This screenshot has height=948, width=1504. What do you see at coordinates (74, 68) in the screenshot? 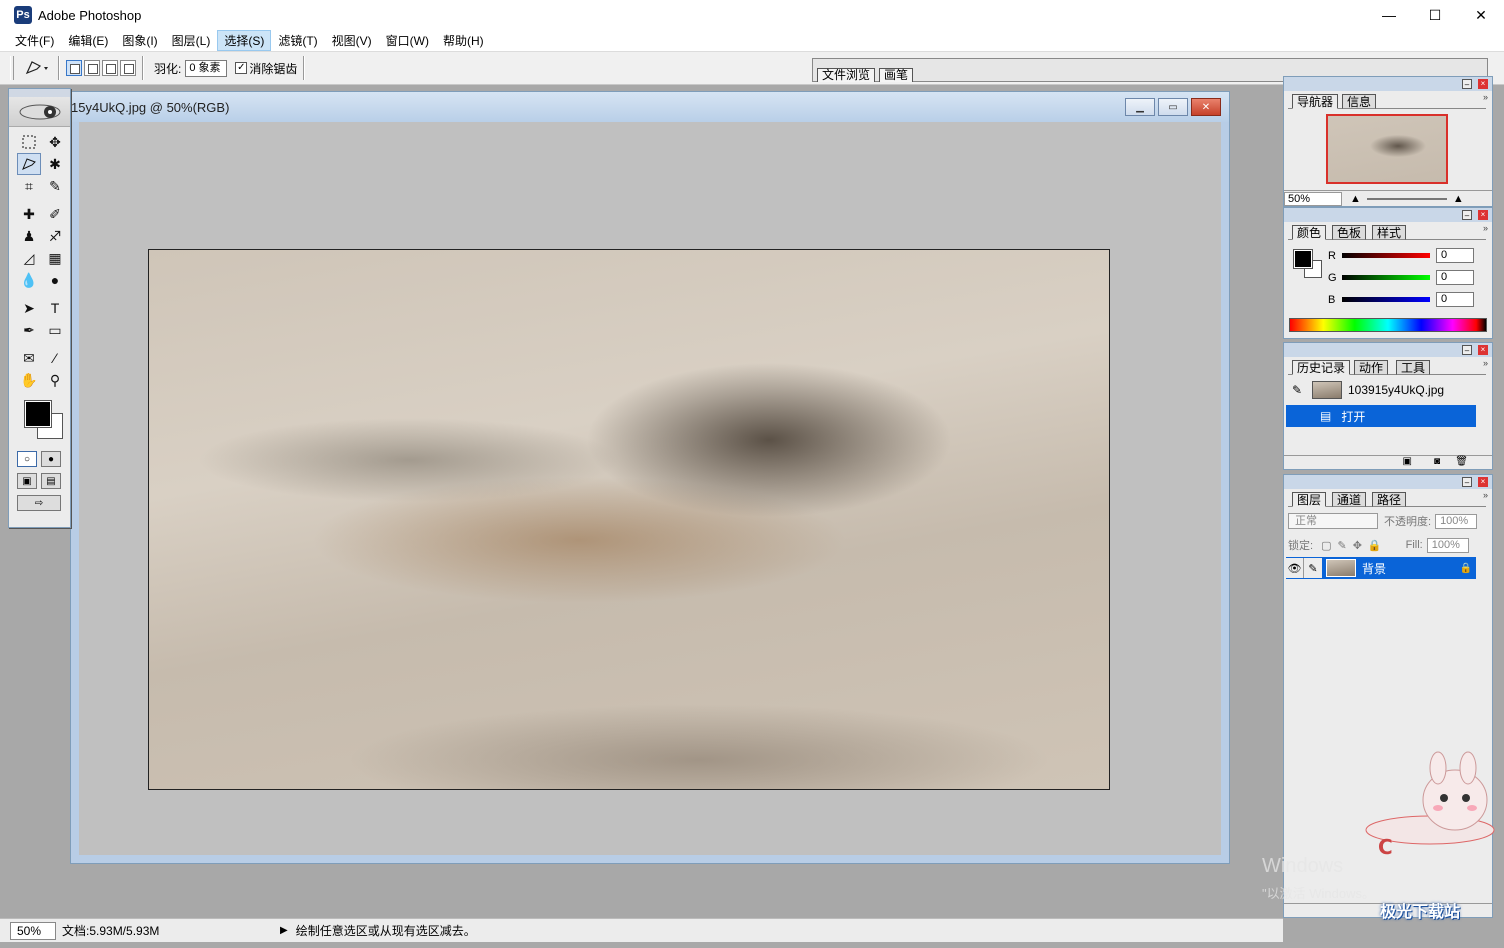
I see `new-selection-button` at bounding box center [74, 68].